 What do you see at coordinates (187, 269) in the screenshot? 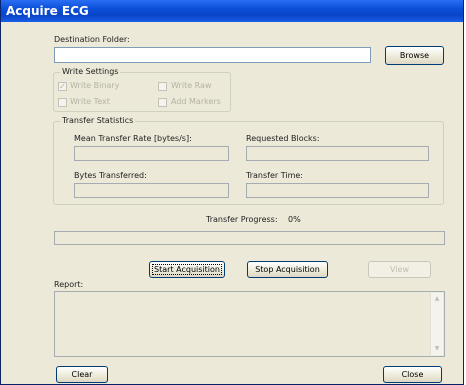
I see `start-acquisition-button: Start Acquisition` at bounding box center [187, 269].